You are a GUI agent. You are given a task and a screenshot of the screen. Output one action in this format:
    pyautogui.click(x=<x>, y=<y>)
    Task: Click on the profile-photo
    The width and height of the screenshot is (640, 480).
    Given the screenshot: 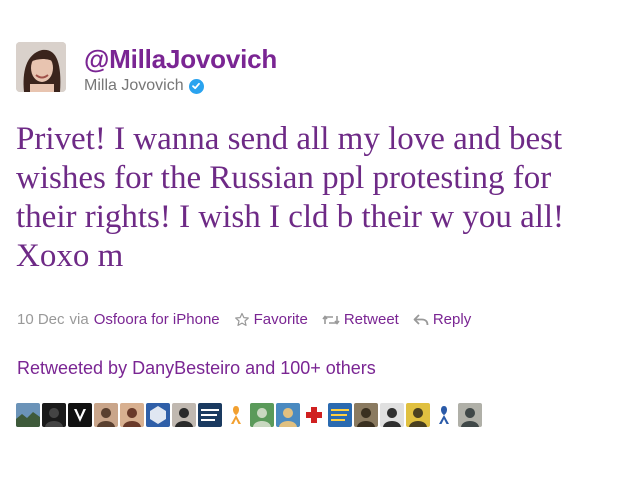 What is the action you would take?
    pyautogui.click(x=41, y=67)
    